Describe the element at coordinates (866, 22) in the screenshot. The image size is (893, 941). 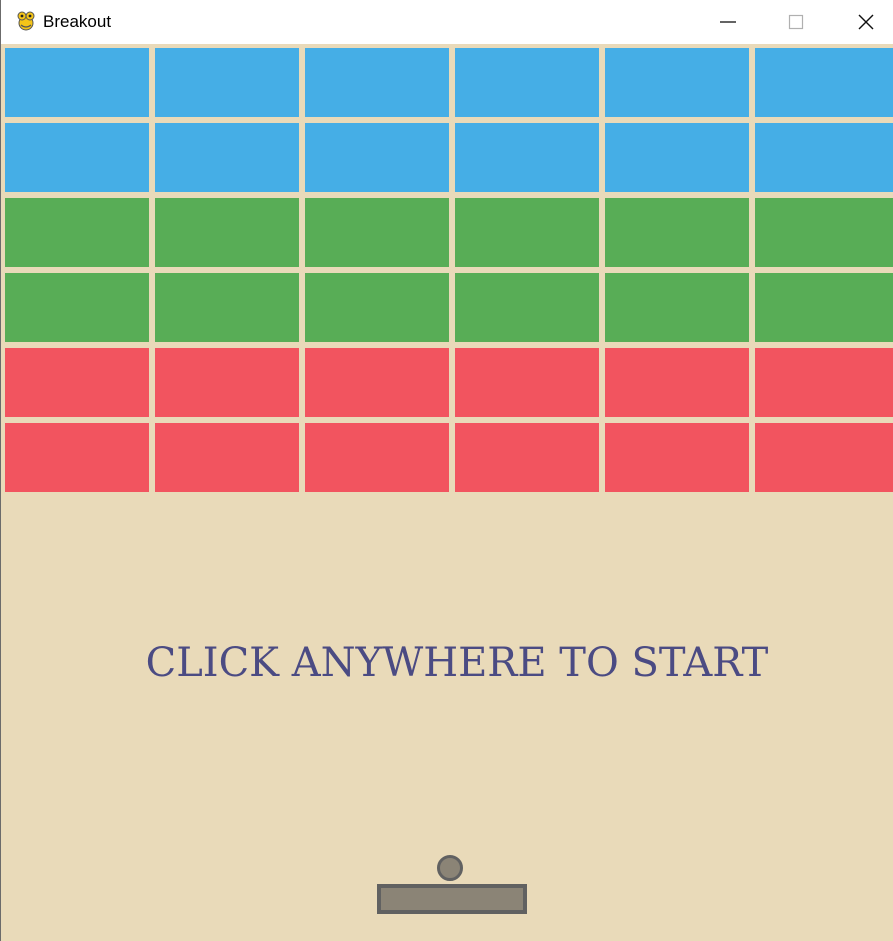
I see `close-icon` at that location.